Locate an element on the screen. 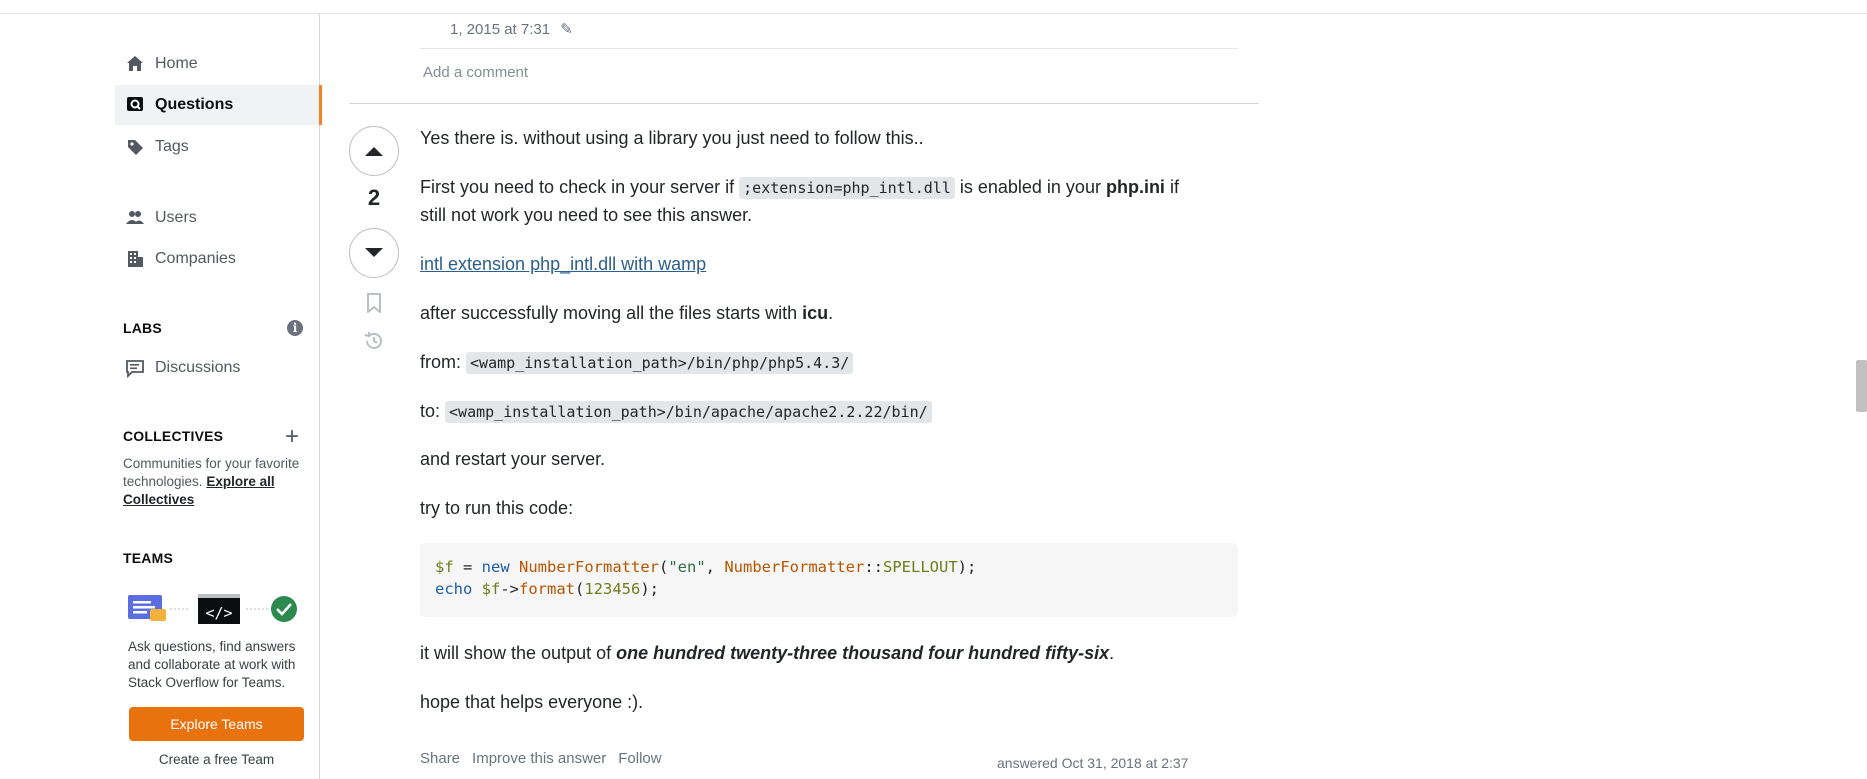 This screenshot has height=779, width=1867. code-line-2: echo $f->format(123456); is located at coordinates (547, 589).